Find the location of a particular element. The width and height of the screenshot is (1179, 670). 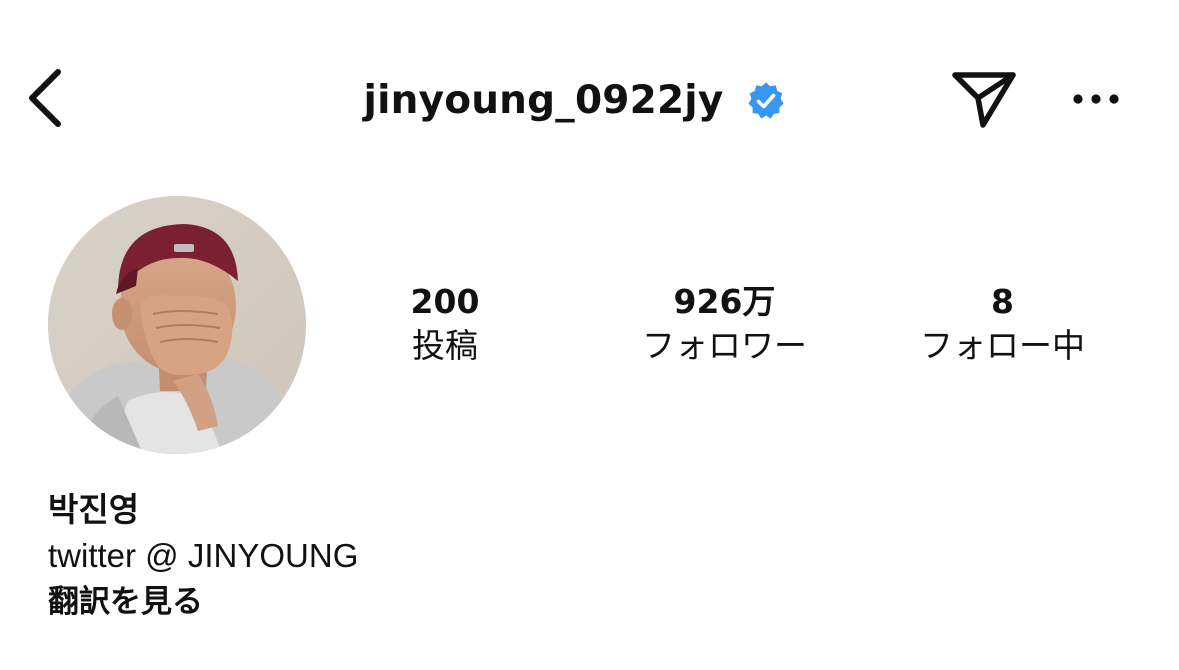

more-horizontal-icon is located at coordinates (1096, 99).